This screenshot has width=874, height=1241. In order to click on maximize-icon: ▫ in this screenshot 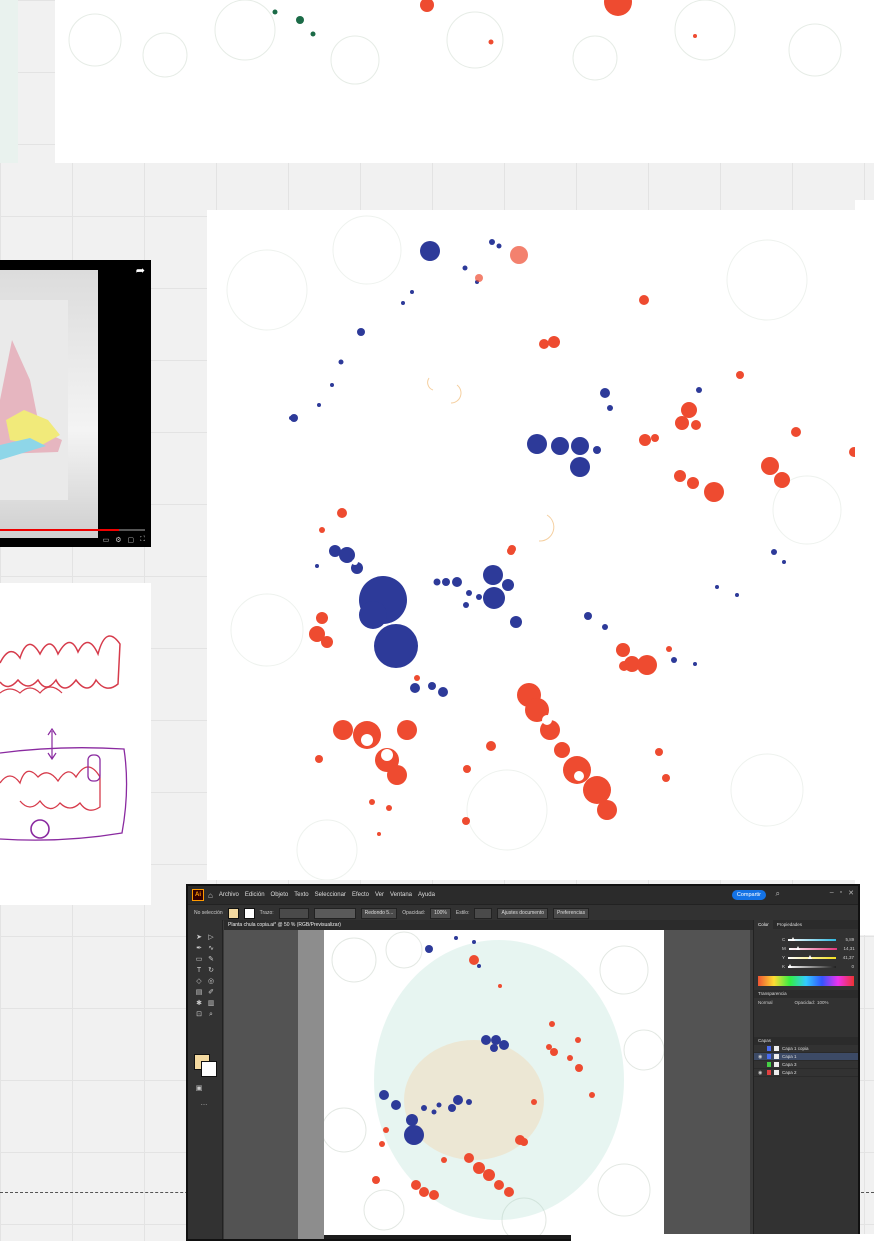, I will do `click(841, 893)`.